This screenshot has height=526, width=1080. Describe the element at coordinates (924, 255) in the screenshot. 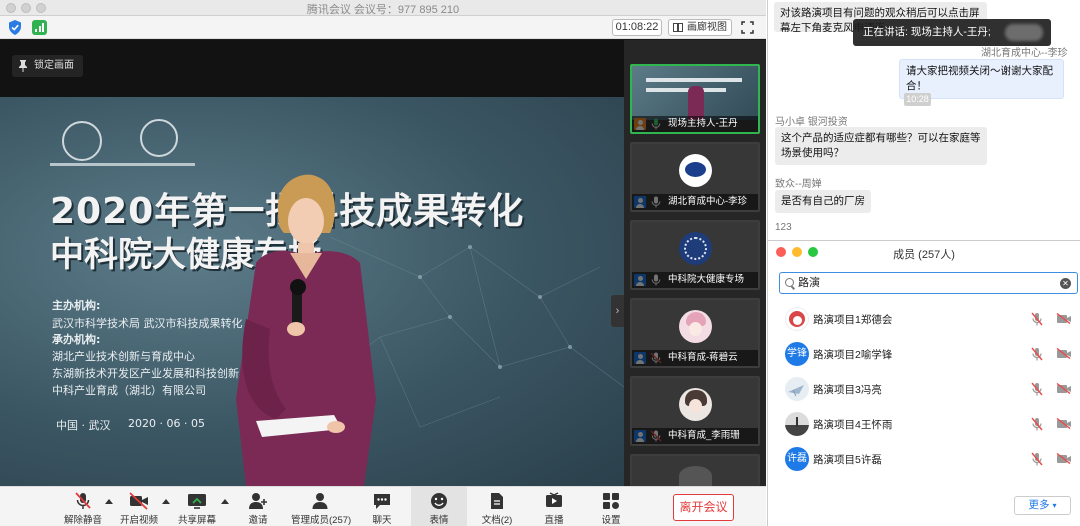

I see `members-title: 成员 (257人)` at that location.